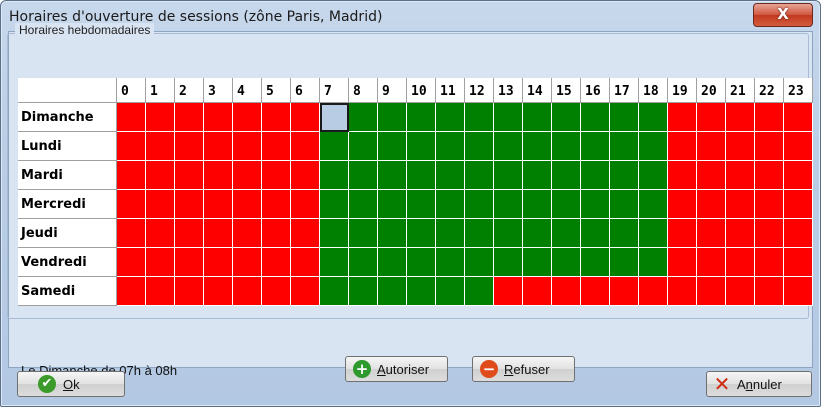  Describe the element at coordinates (334, 90) in the screenshot. I see `hour-header: 7` at that location.